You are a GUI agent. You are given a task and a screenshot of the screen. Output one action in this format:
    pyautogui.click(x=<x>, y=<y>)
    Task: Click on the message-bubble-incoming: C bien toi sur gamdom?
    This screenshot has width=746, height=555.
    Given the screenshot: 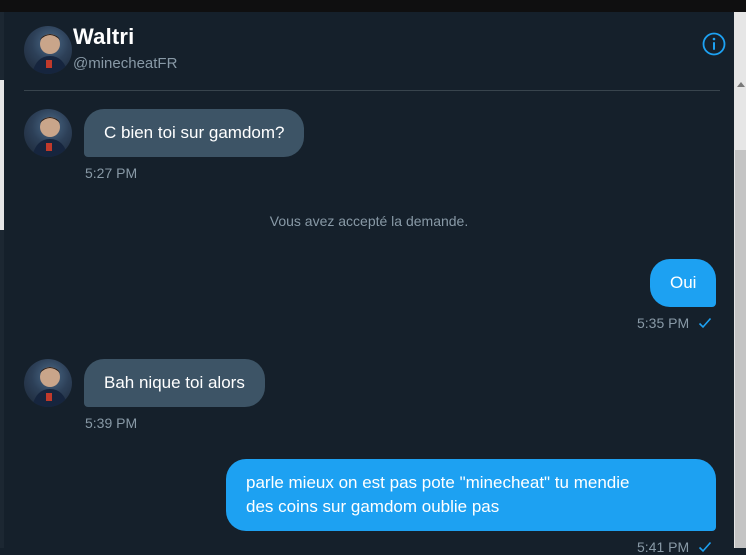 What is the action you would take?
    pyautogui.click(x=194, y=133)
    